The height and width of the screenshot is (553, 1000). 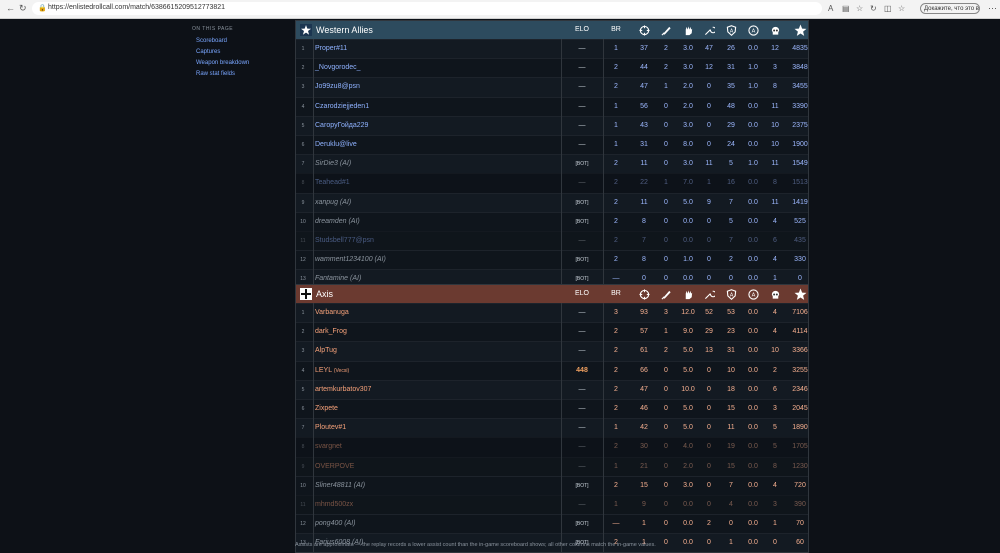 What do you see at coordinates (23, 8) in the screenshot?
I see `reload-icon: ↻` at bounding box center [23, 8].